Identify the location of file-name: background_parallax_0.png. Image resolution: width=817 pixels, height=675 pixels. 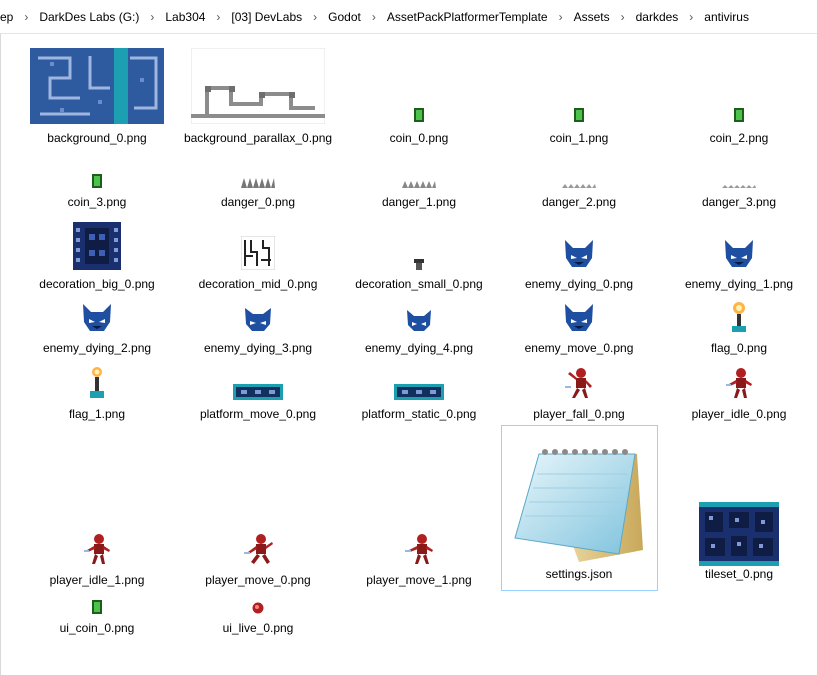
(258, 138).